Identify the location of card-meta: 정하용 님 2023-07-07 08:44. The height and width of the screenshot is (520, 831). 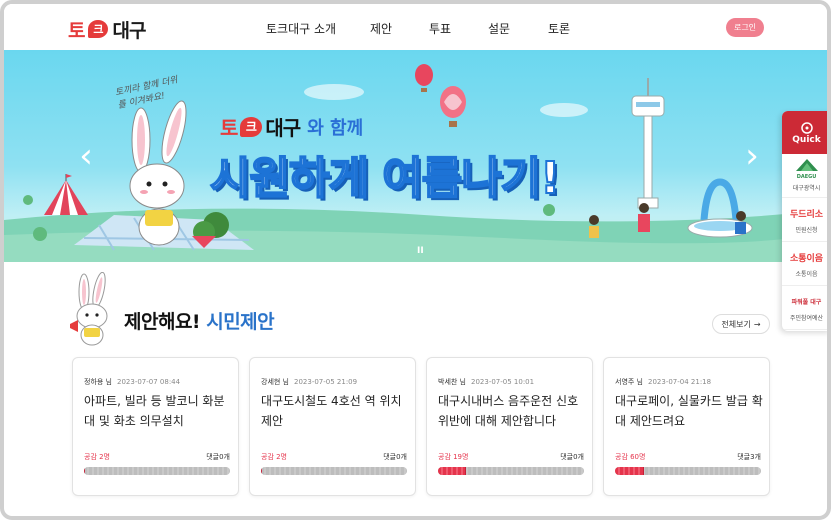
(132, 382).